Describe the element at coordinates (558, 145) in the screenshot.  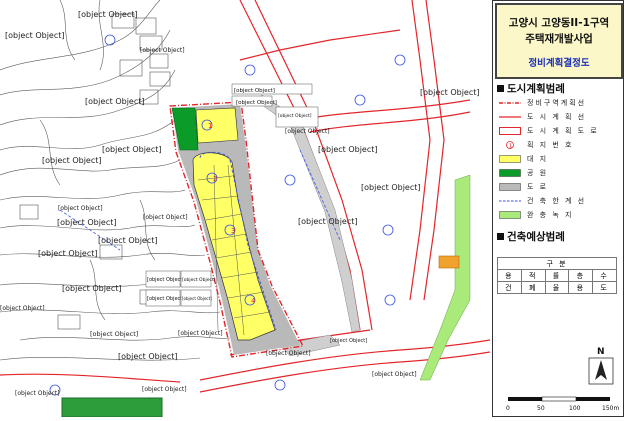
I see `legend-item-lot-number: 1 획 지 번 호` at that location.